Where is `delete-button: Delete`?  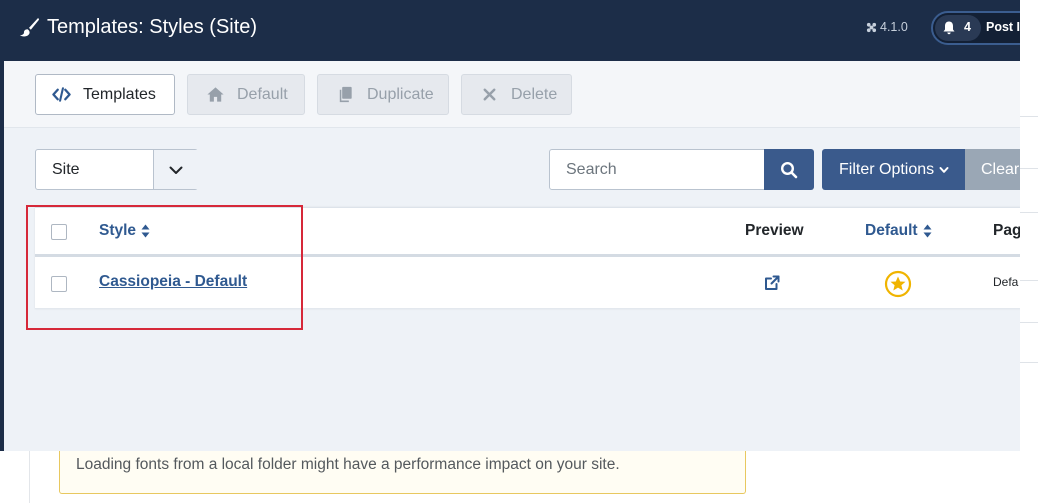 delete-button: Delete is located at coordinates (516, 94).